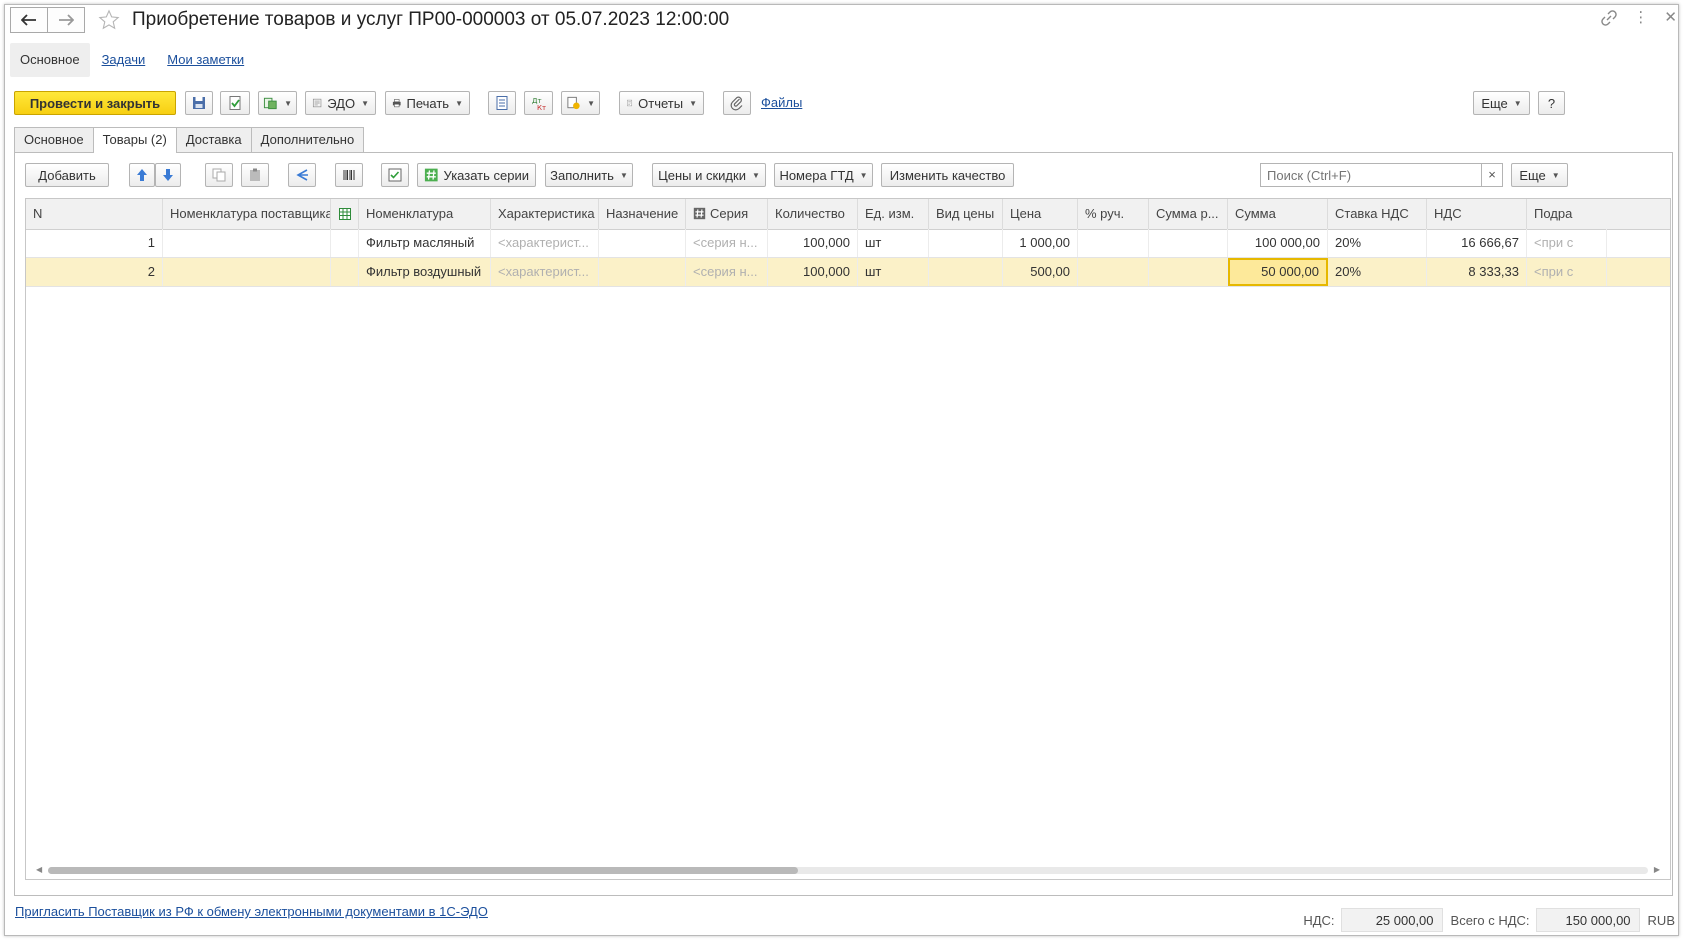 Image resolution: width=1685 pixels, height=940 pixels. What do you see at coordinates (349, 175) in the screenshot?
I see `barcode-button` at bounding box center [349, 175].